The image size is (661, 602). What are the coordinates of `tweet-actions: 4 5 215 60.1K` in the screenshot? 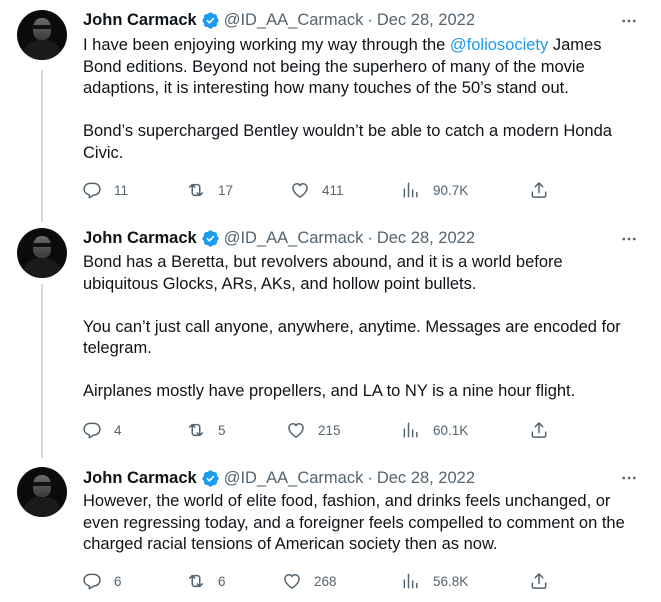 It's located at (330, 430).